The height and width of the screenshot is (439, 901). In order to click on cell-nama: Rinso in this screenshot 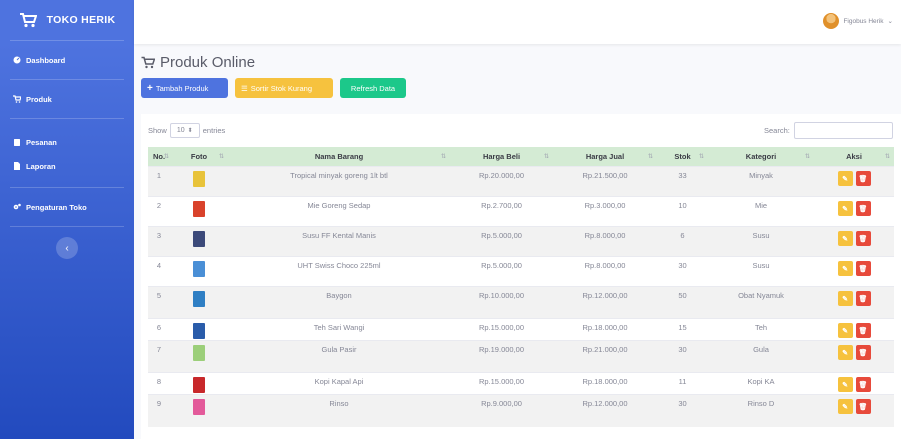, I will do `click(339, 410)`.